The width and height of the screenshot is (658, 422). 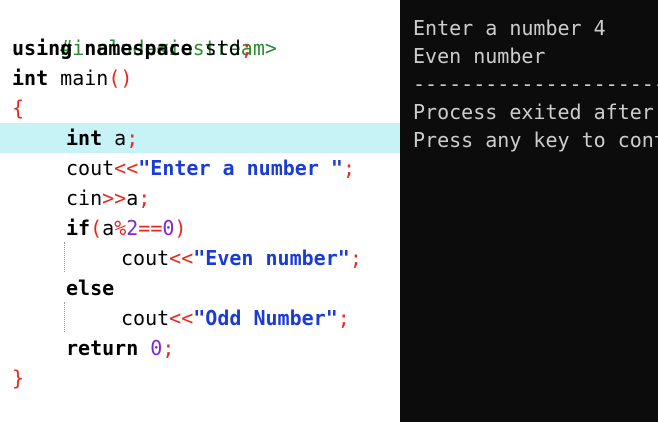 What do you see at coordinates (18, 108) in the screenshot?
I see `open-brace: {` at bounding box center [18, 108].